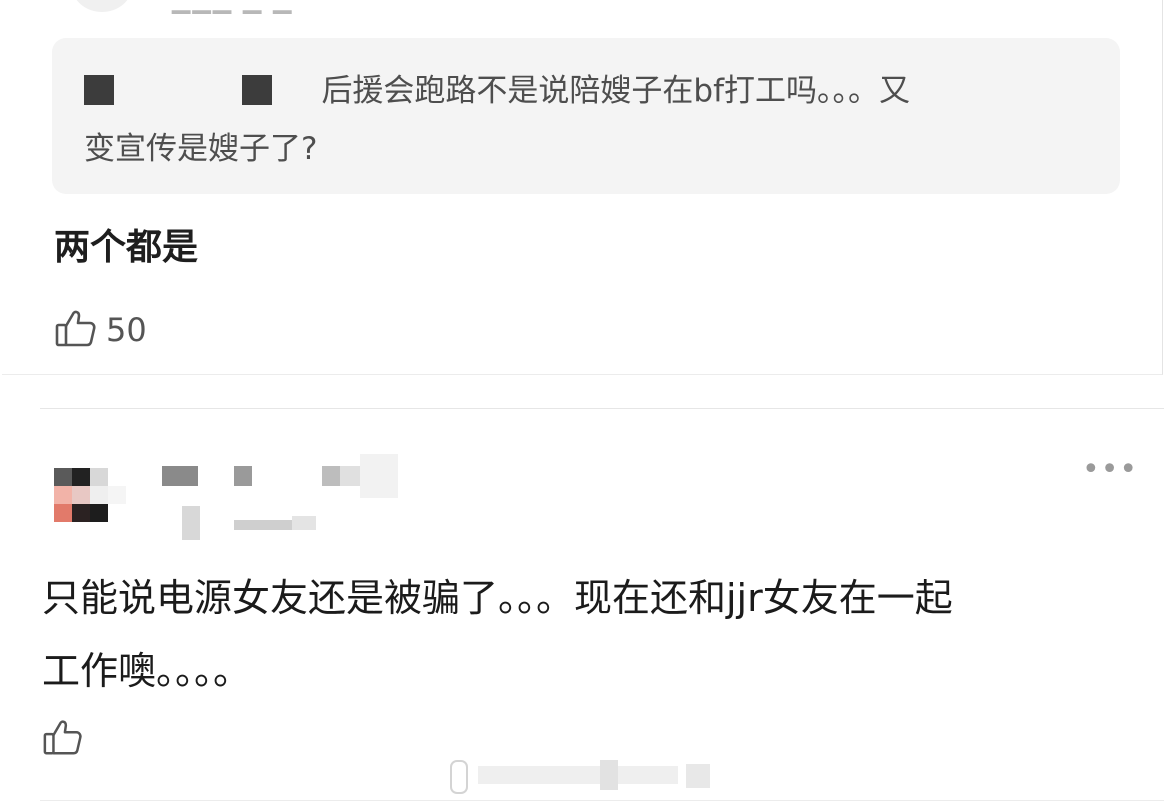 This screenshot has width=1164, height=808. What do you see at coordinates (233, 7) in the screenshot?
I see `reply-meta-cropped: ▁▁▁ ▁ ▁` at bounding box center [233, 7].